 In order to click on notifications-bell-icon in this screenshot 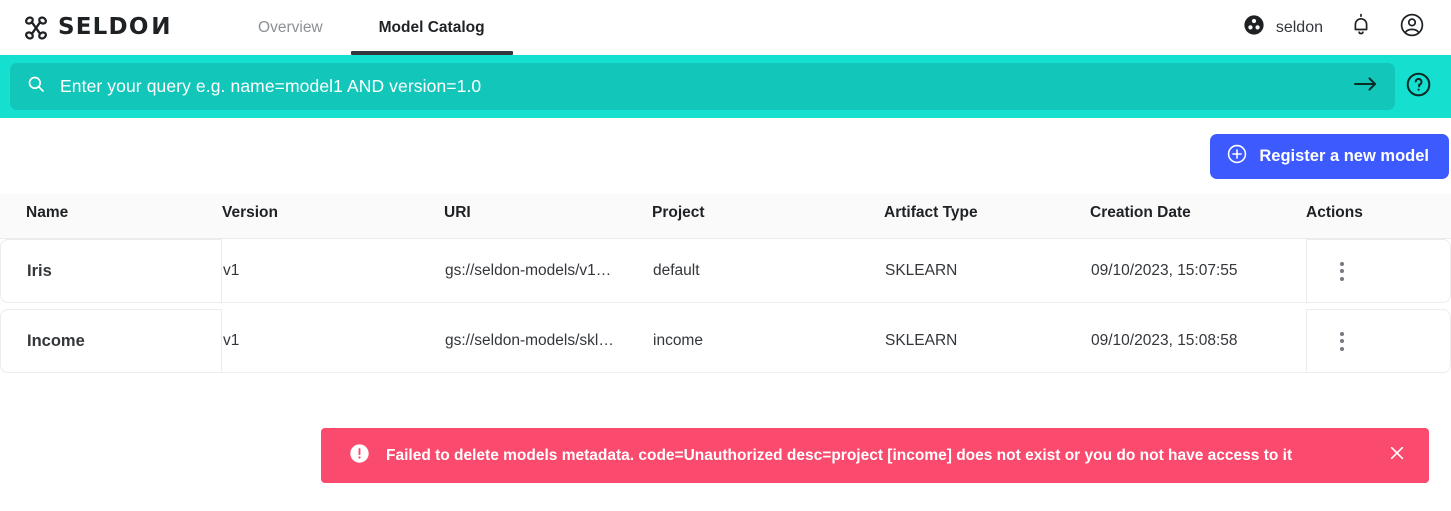, I will do `click(1361, 27)`.